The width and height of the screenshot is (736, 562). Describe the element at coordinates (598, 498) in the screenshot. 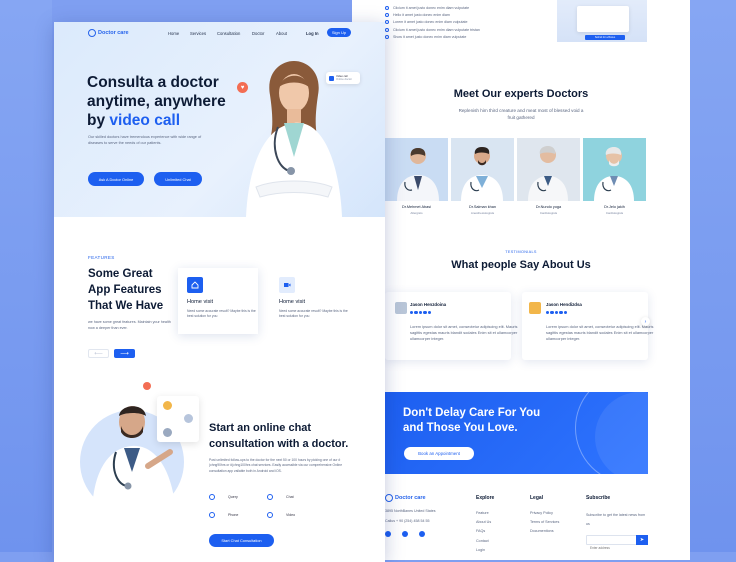

I see `footer-subscribe-title: Subscribe` at that location.